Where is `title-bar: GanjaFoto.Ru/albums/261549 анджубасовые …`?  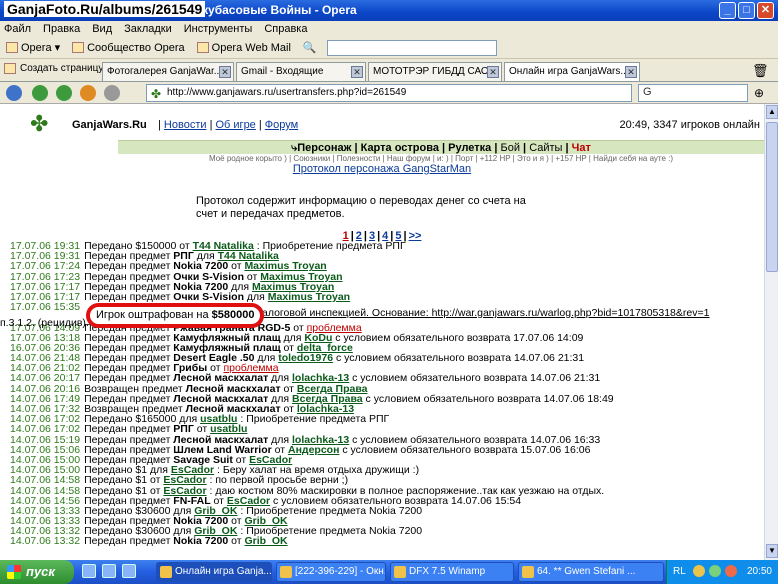
title-bar: GanjaFoto.Ru/albums/261549 анджубасовые … is located at coordinates (389, 10).